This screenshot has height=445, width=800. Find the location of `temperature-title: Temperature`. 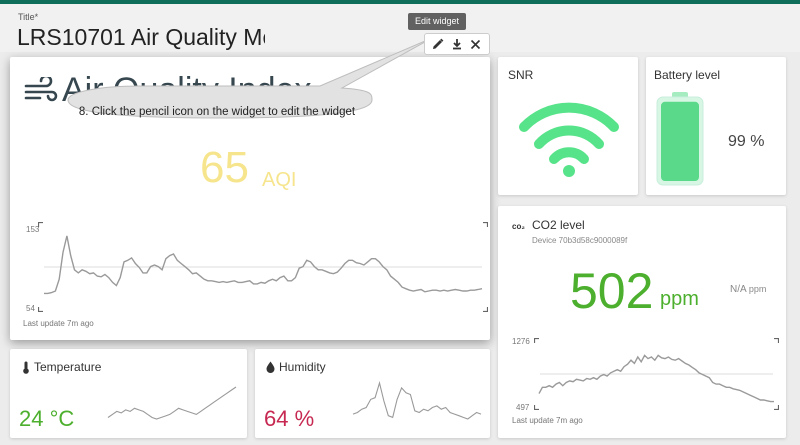

temperature-title: Temperature is located at coordinates (68, 367).